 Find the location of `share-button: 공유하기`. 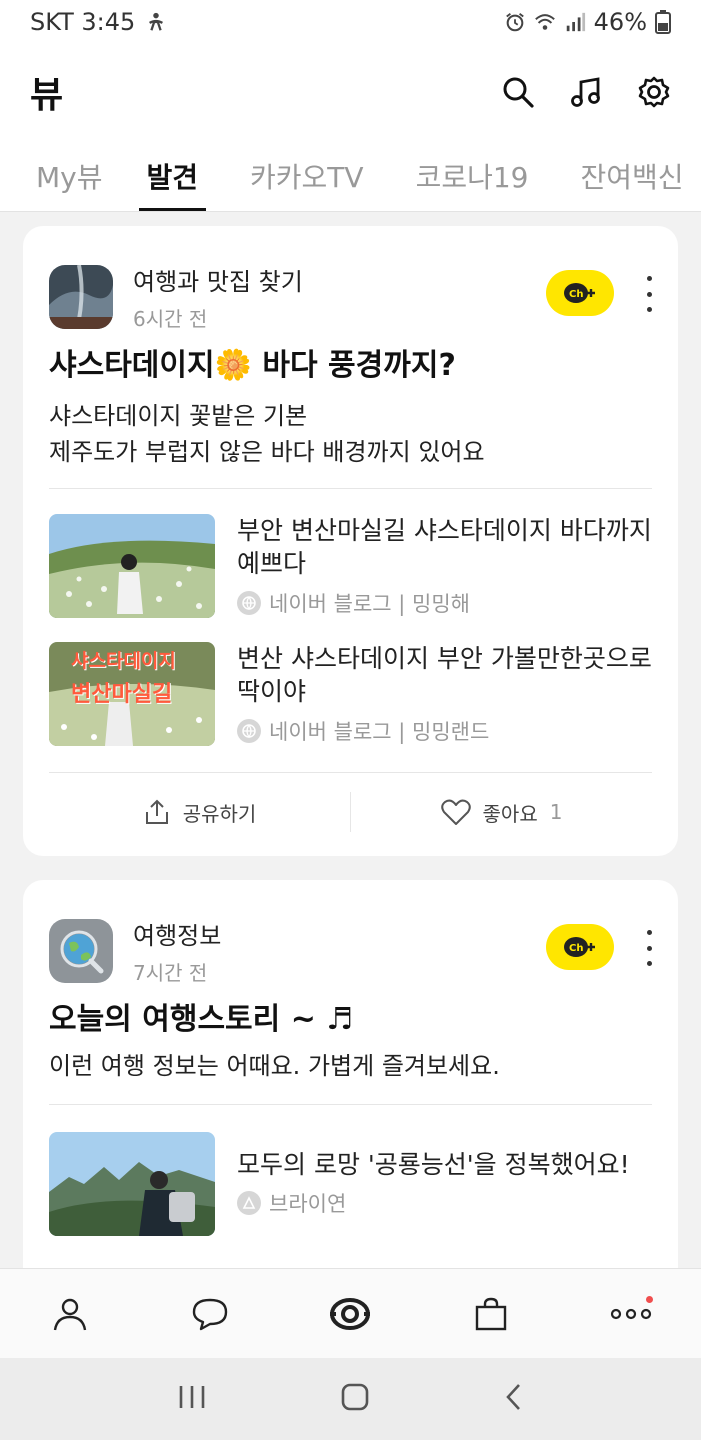

share-button: 공유하기 is located at coordinates (199, 812).